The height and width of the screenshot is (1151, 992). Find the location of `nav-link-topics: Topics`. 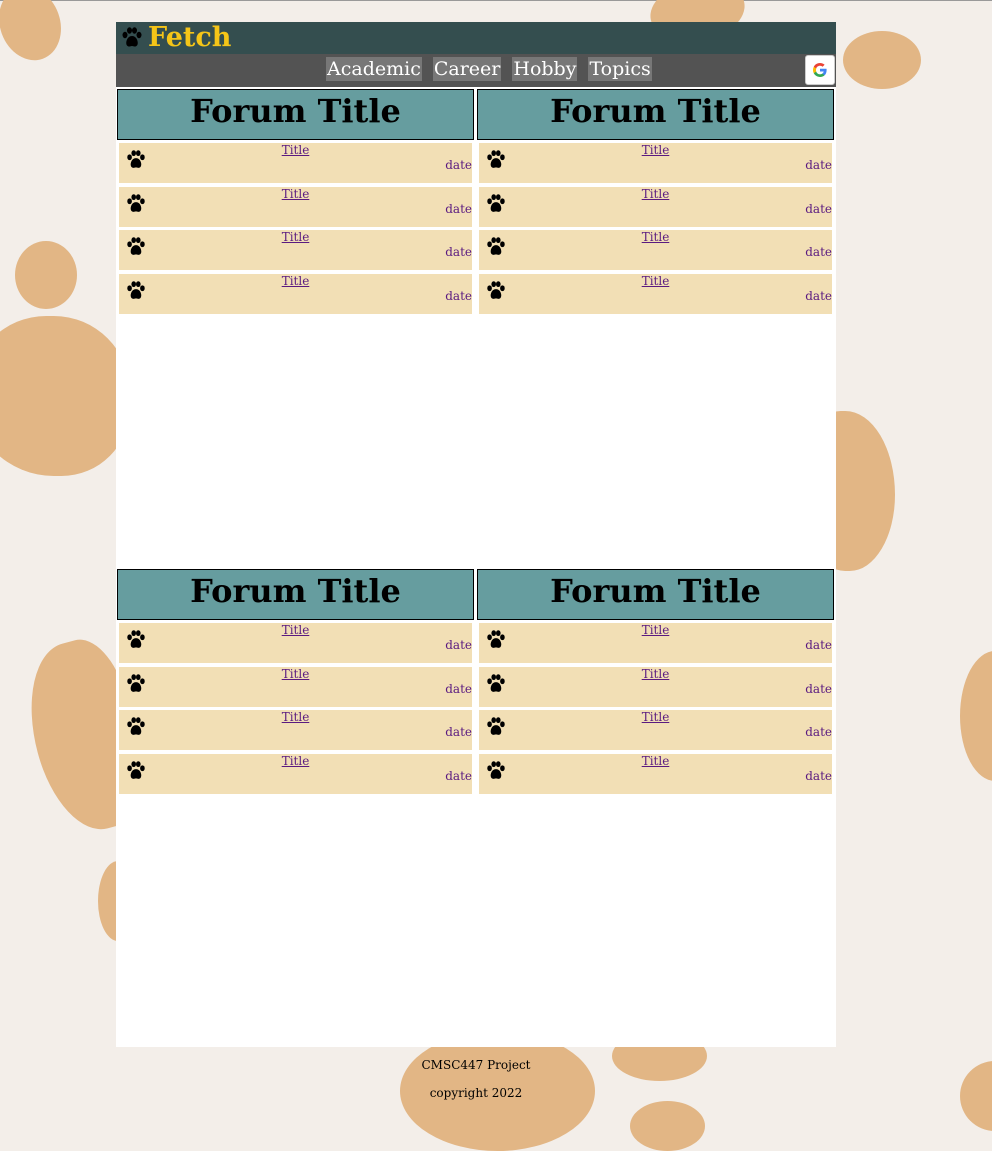

nav-link-topics: Topics is located at coordinates (620, 69).